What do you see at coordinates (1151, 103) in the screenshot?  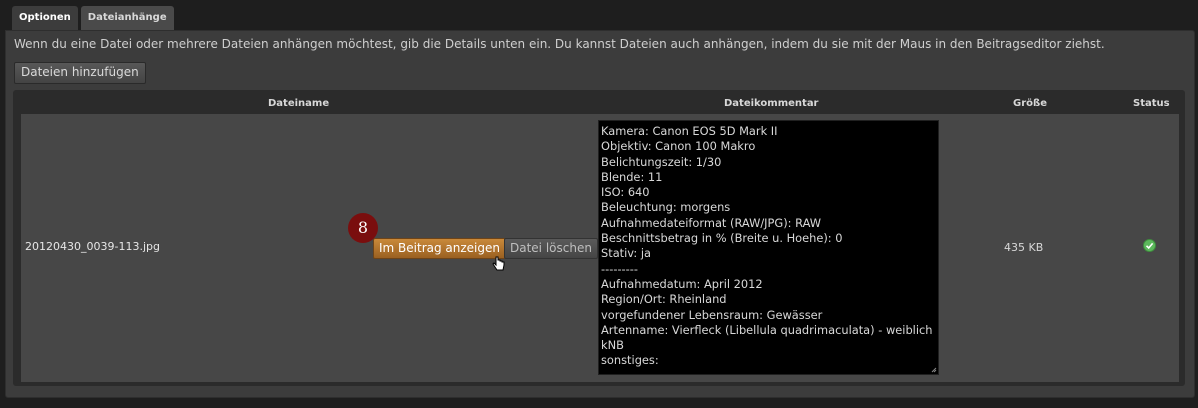 I see `column-header-status: Status` at bounding box center [1151, 103].